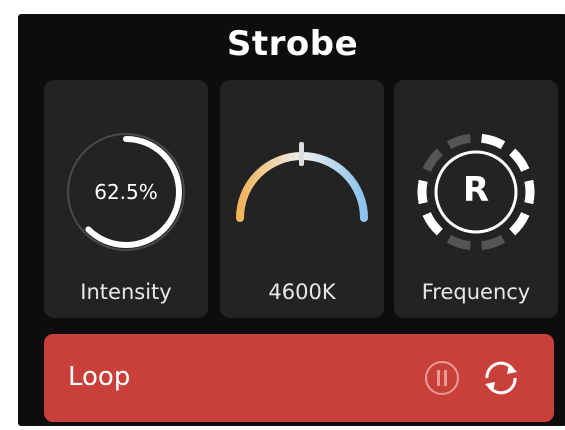 The image size is (565, 430). What do you see at coordinates (99, 377) in the screenshot?
I see `loop-label: Loop` at bounding box center [99, 377].